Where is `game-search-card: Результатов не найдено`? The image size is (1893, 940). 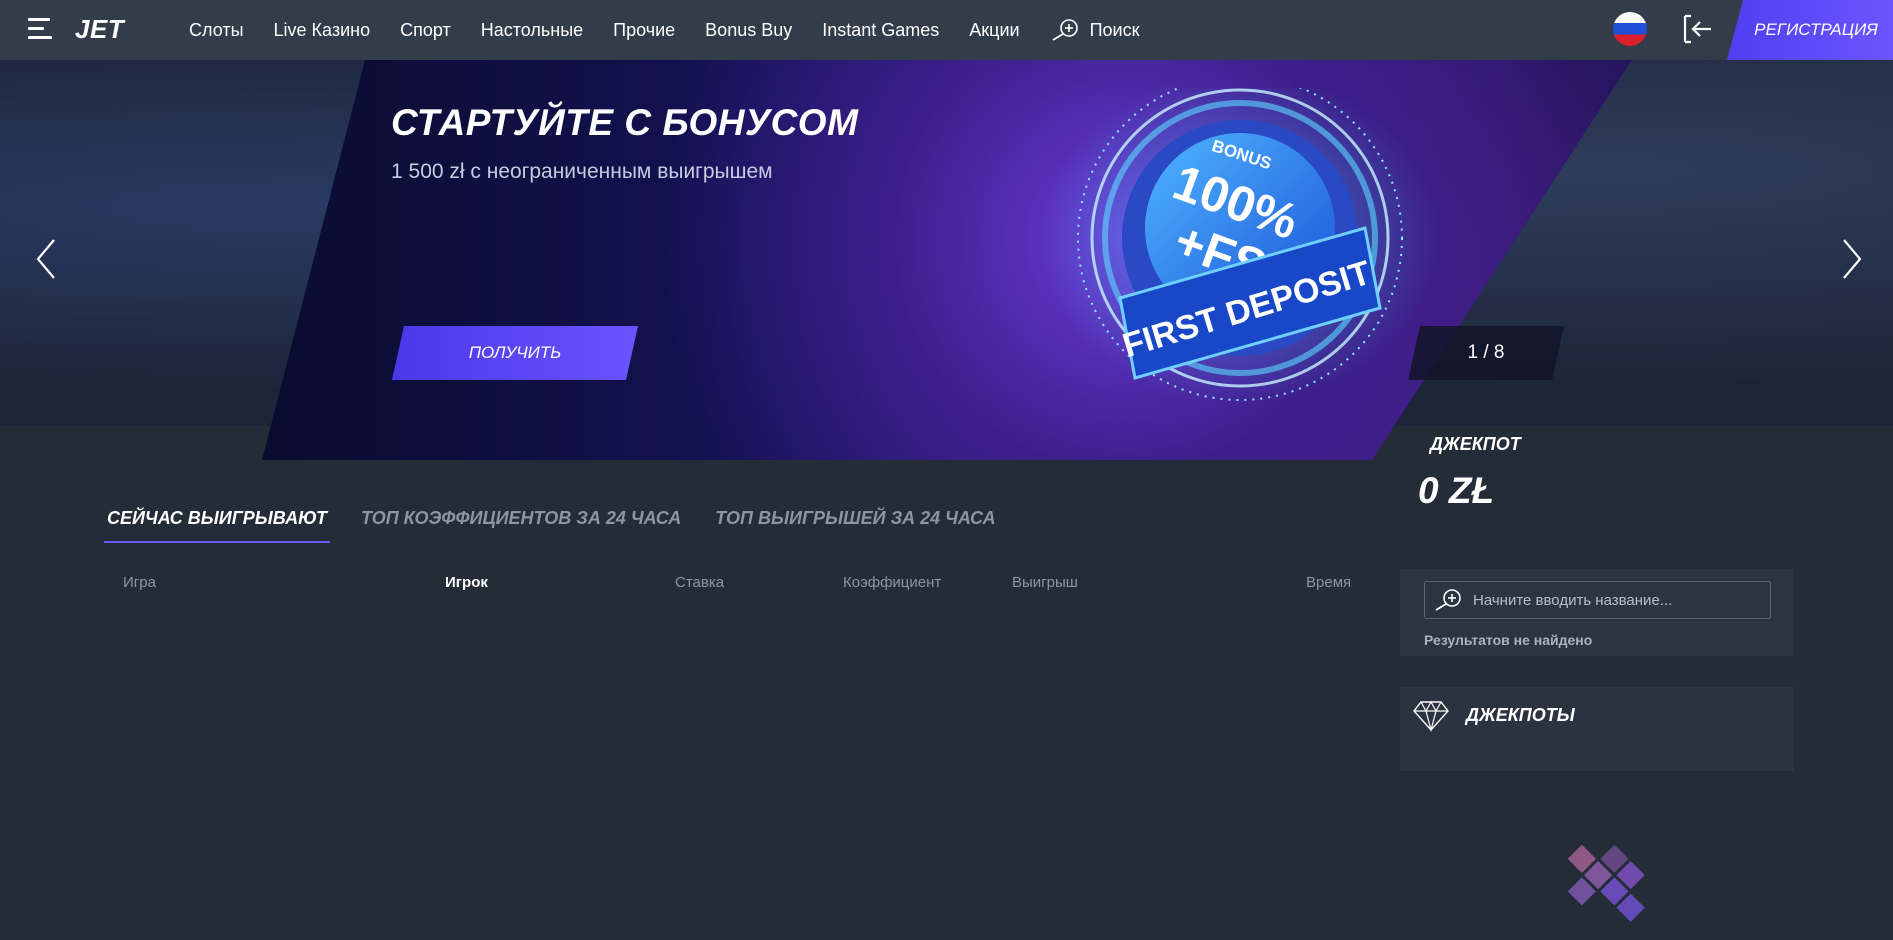 game-search-card: Результатов не найдено is located at coordinates (1597, 612).